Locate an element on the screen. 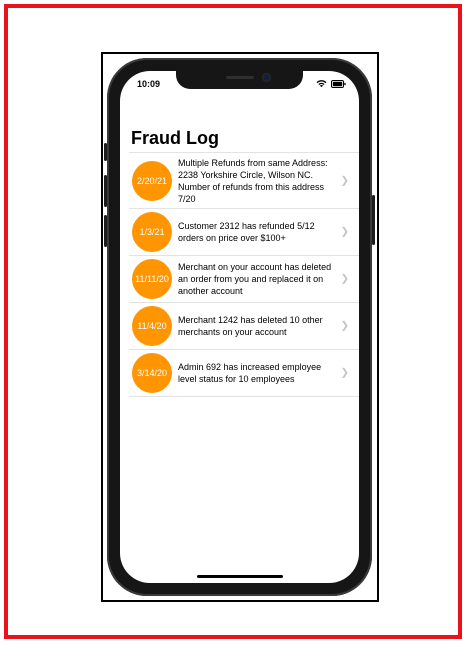 The width and height of the screenshot is (468, 647). battery-icon is located at coordinates (338, 83).